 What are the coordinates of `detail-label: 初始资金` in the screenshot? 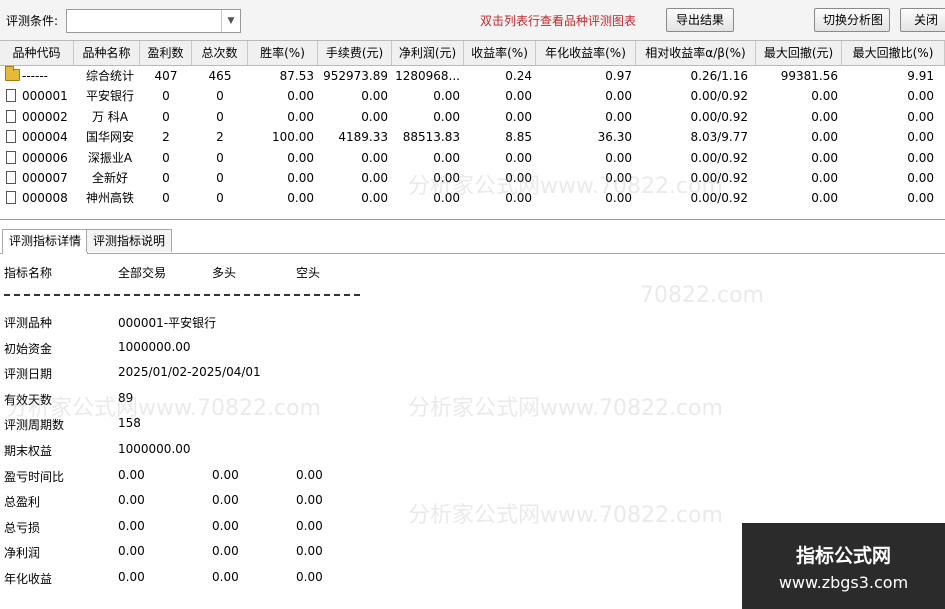 It's located at (28, 348).